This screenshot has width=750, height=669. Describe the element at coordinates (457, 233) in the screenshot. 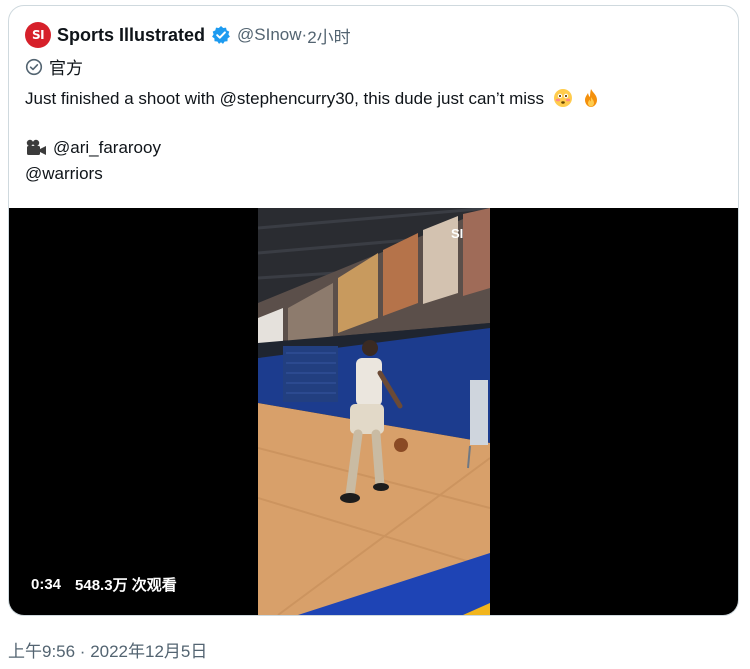

I see `si-watermark: SI` at that location.